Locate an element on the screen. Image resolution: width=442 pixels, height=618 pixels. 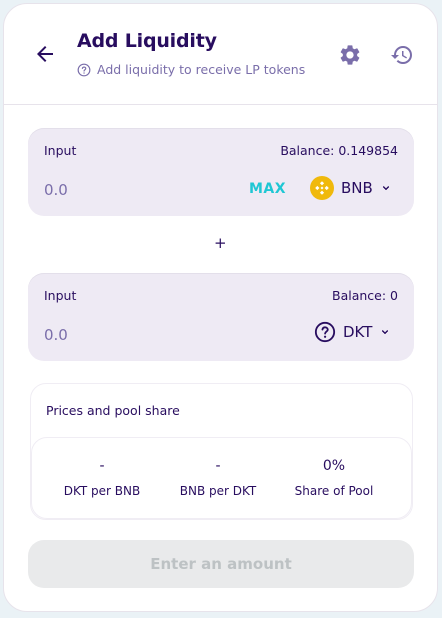
help-circle-icon is located at coordinates (84, 70).